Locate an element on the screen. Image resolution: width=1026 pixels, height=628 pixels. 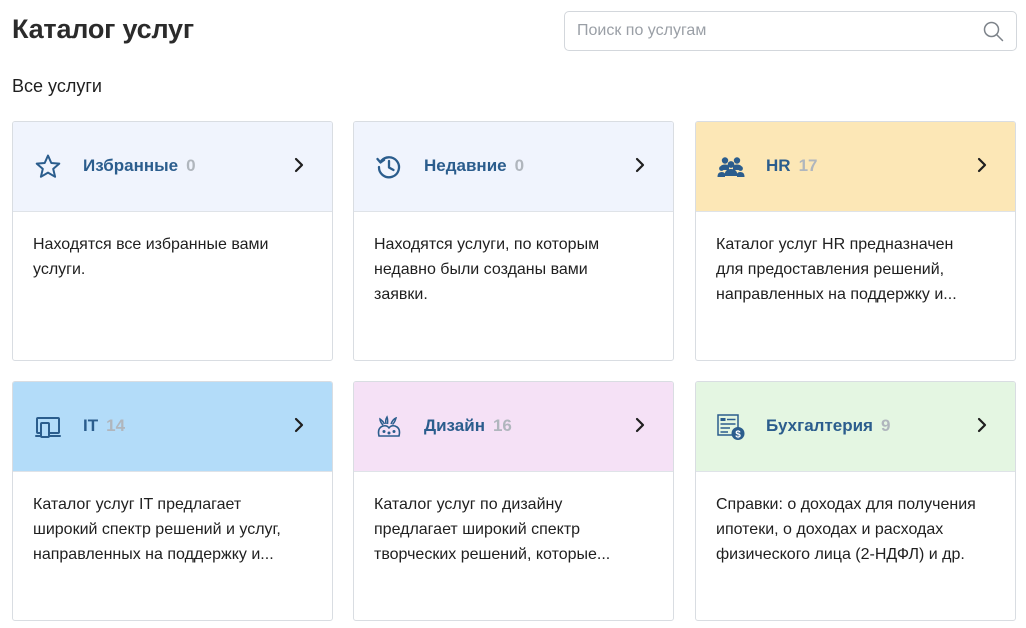
card-header: Недавние 0 is located at coordinates (513, 167).